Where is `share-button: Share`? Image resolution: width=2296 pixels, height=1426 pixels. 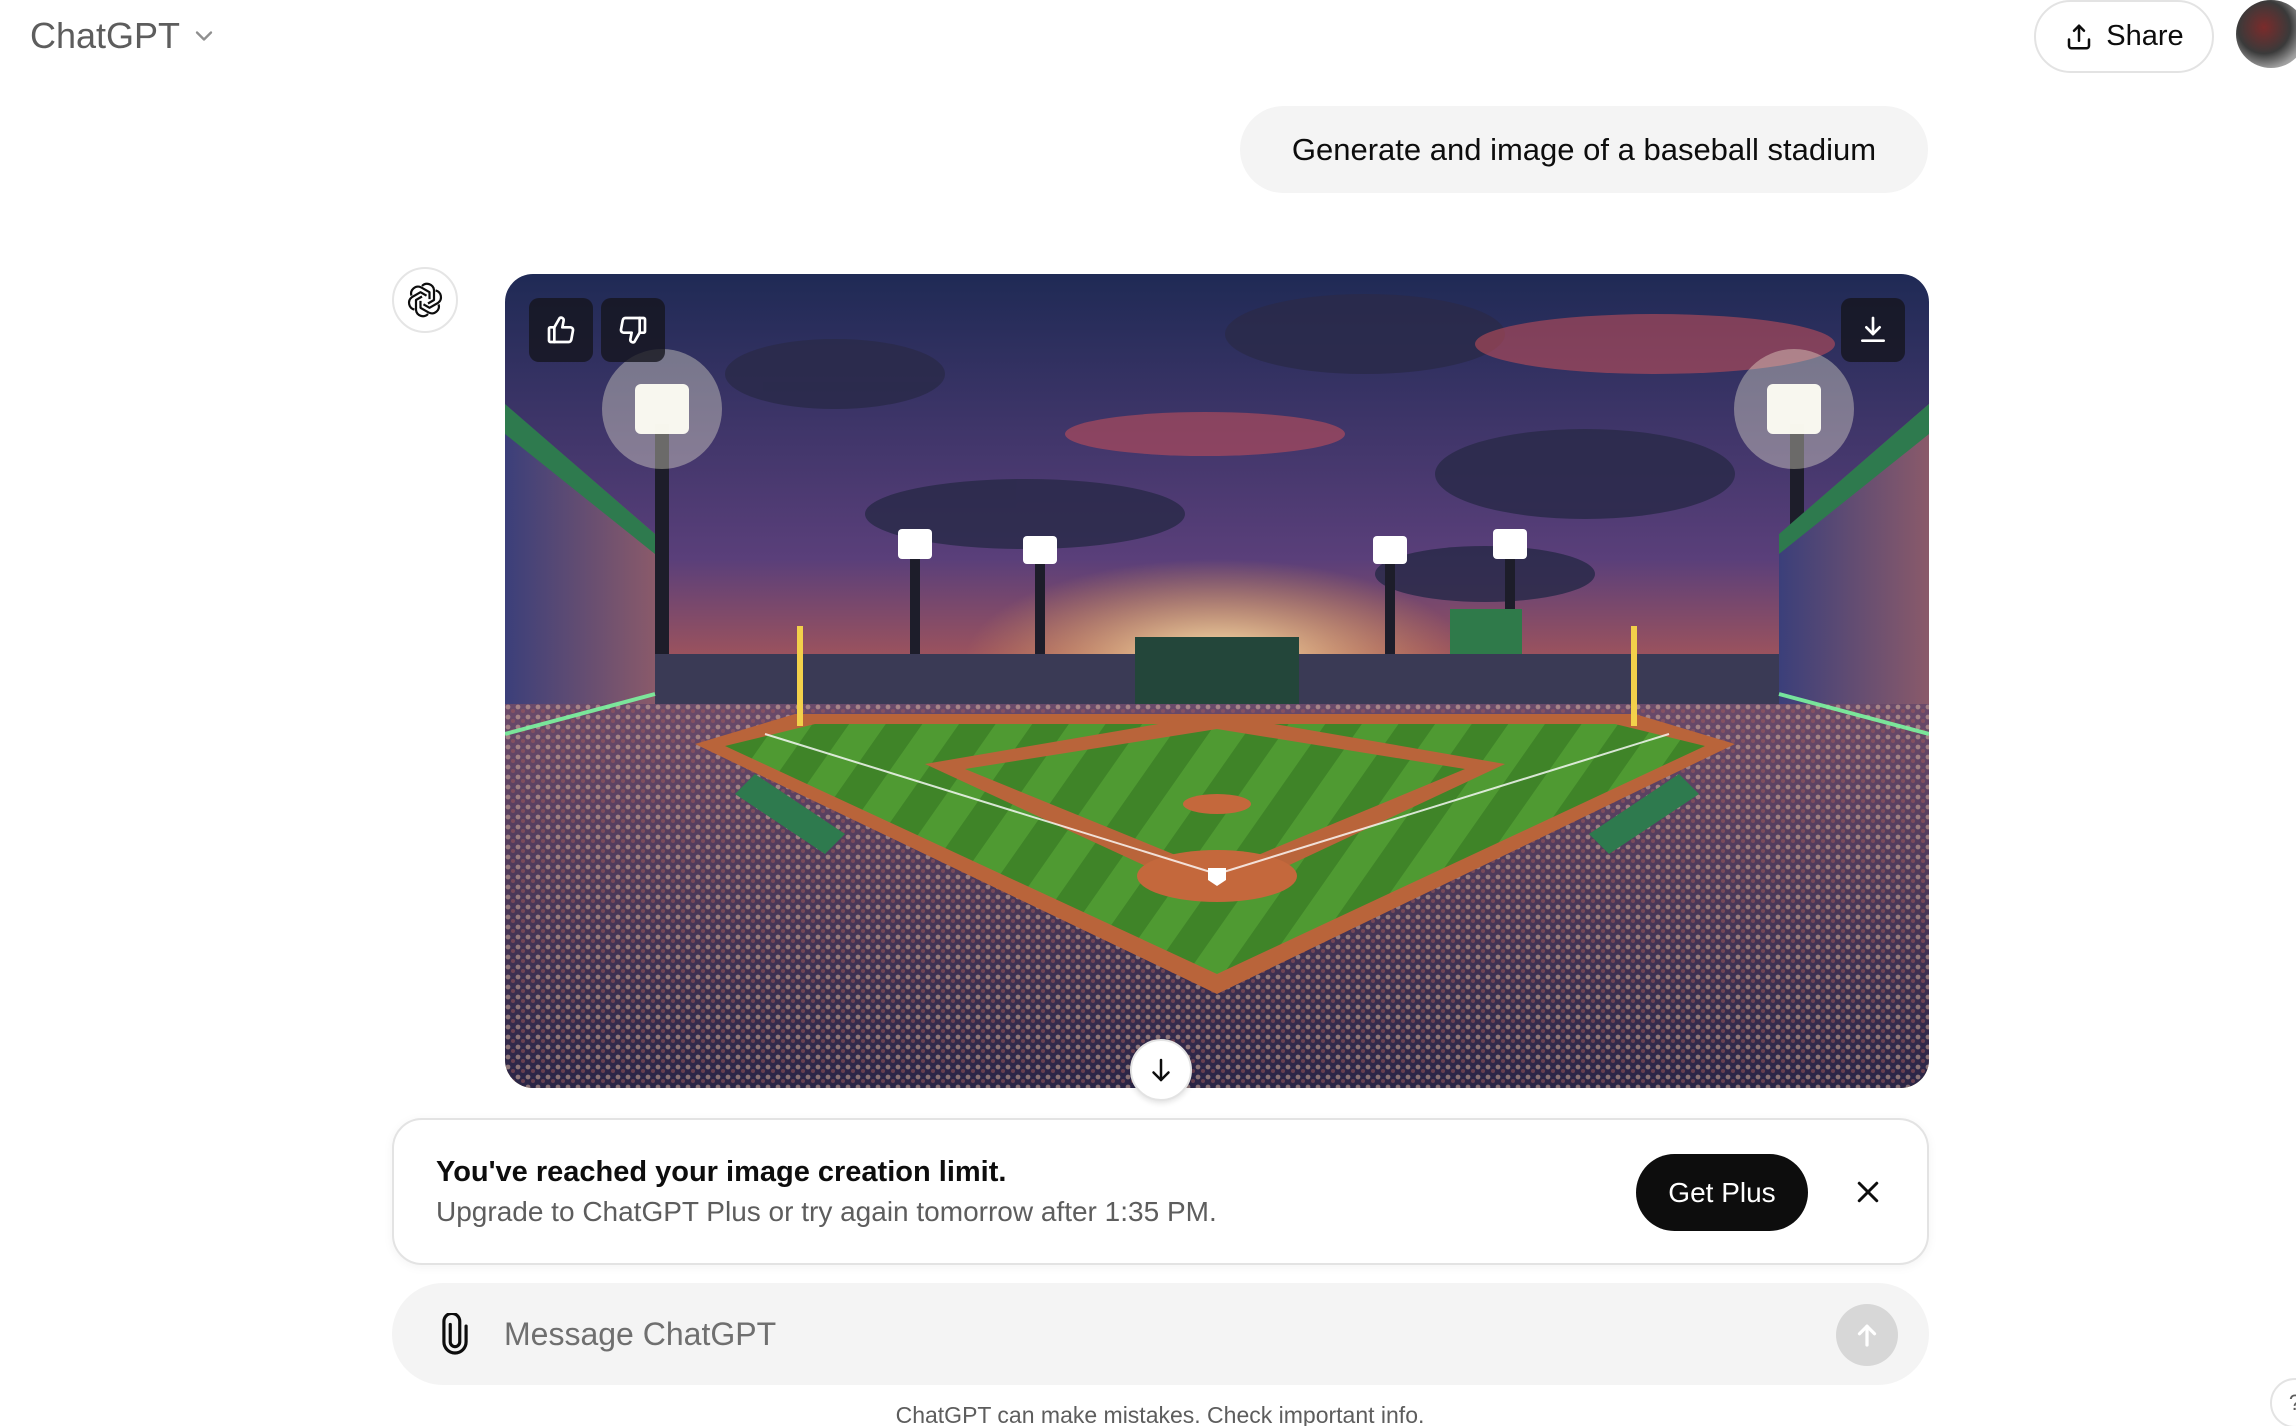
share-button: Share is located at coordinates (2124, 36).